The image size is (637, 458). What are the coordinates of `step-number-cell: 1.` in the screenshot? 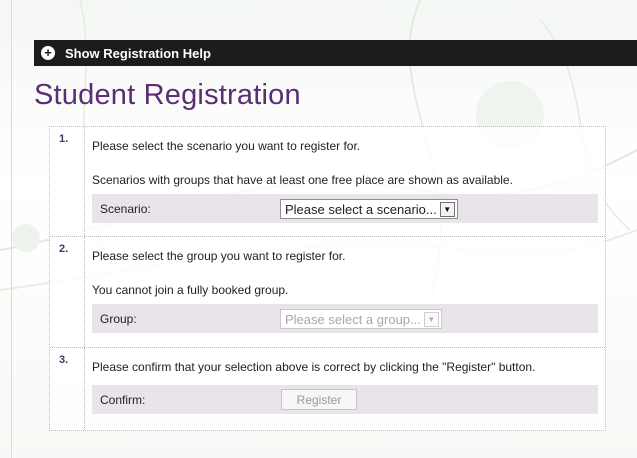 It's located at (67, 181).